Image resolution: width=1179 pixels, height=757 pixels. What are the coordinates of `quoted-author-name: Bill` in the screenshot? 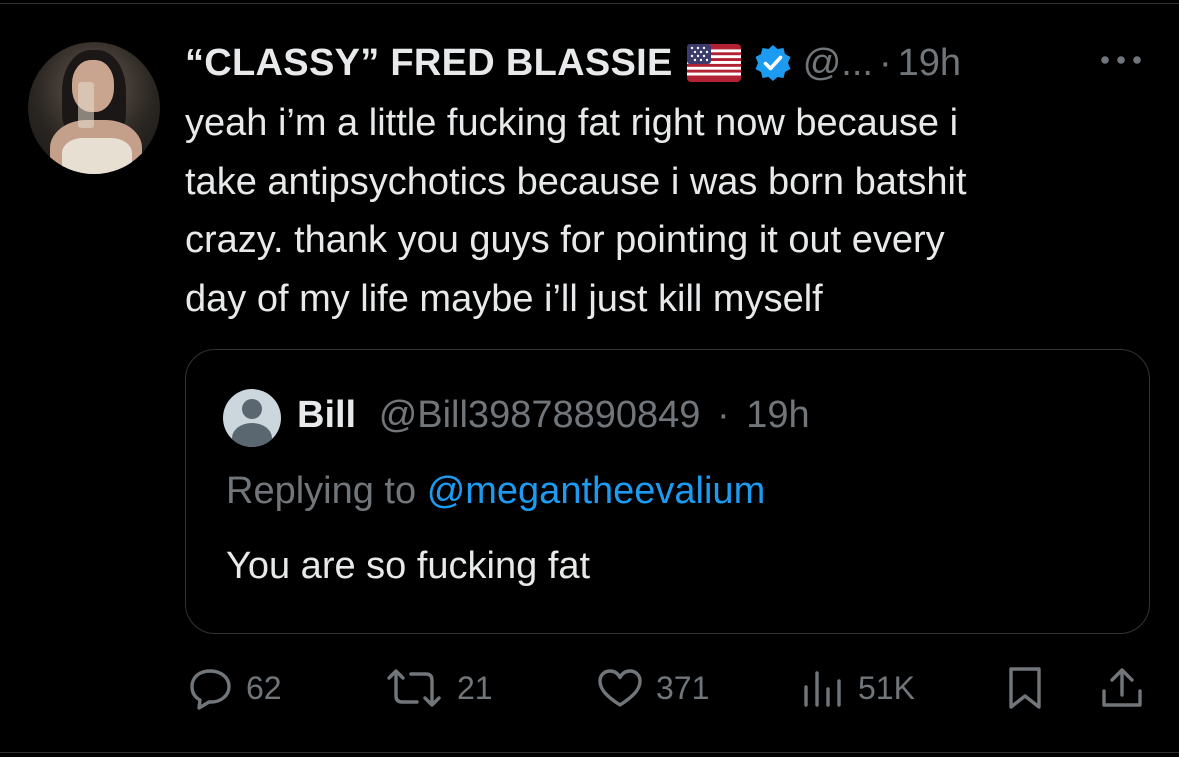 It's located at (326, 415).